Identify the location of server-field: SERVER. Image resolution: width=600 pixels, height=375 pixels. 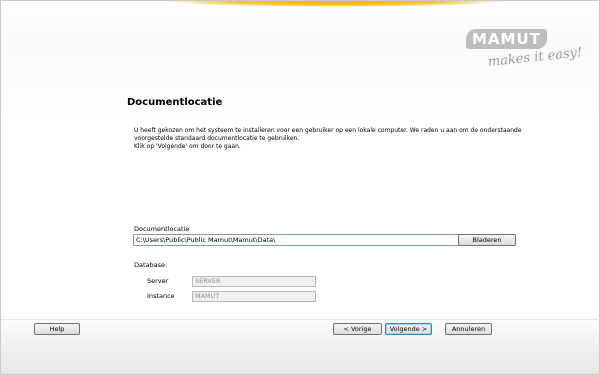
(254, 281).